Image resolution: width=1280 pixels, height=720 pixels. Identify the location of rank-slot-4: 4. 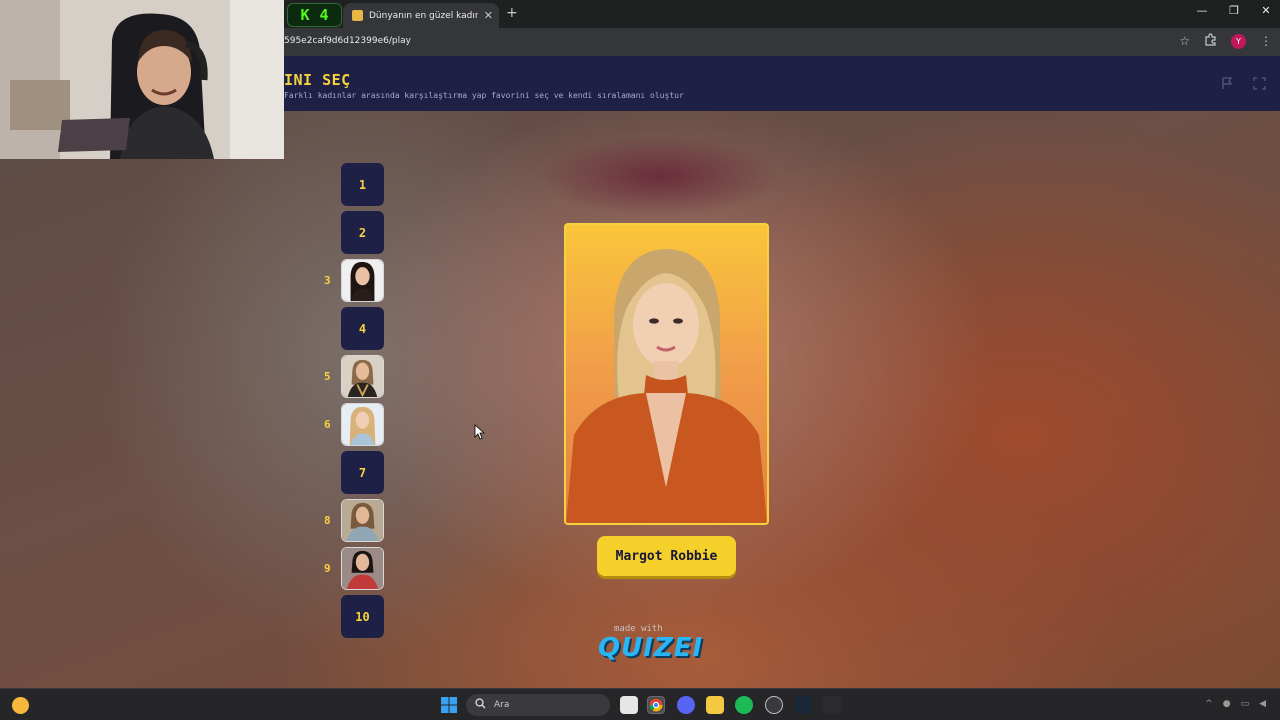
(362, 328).